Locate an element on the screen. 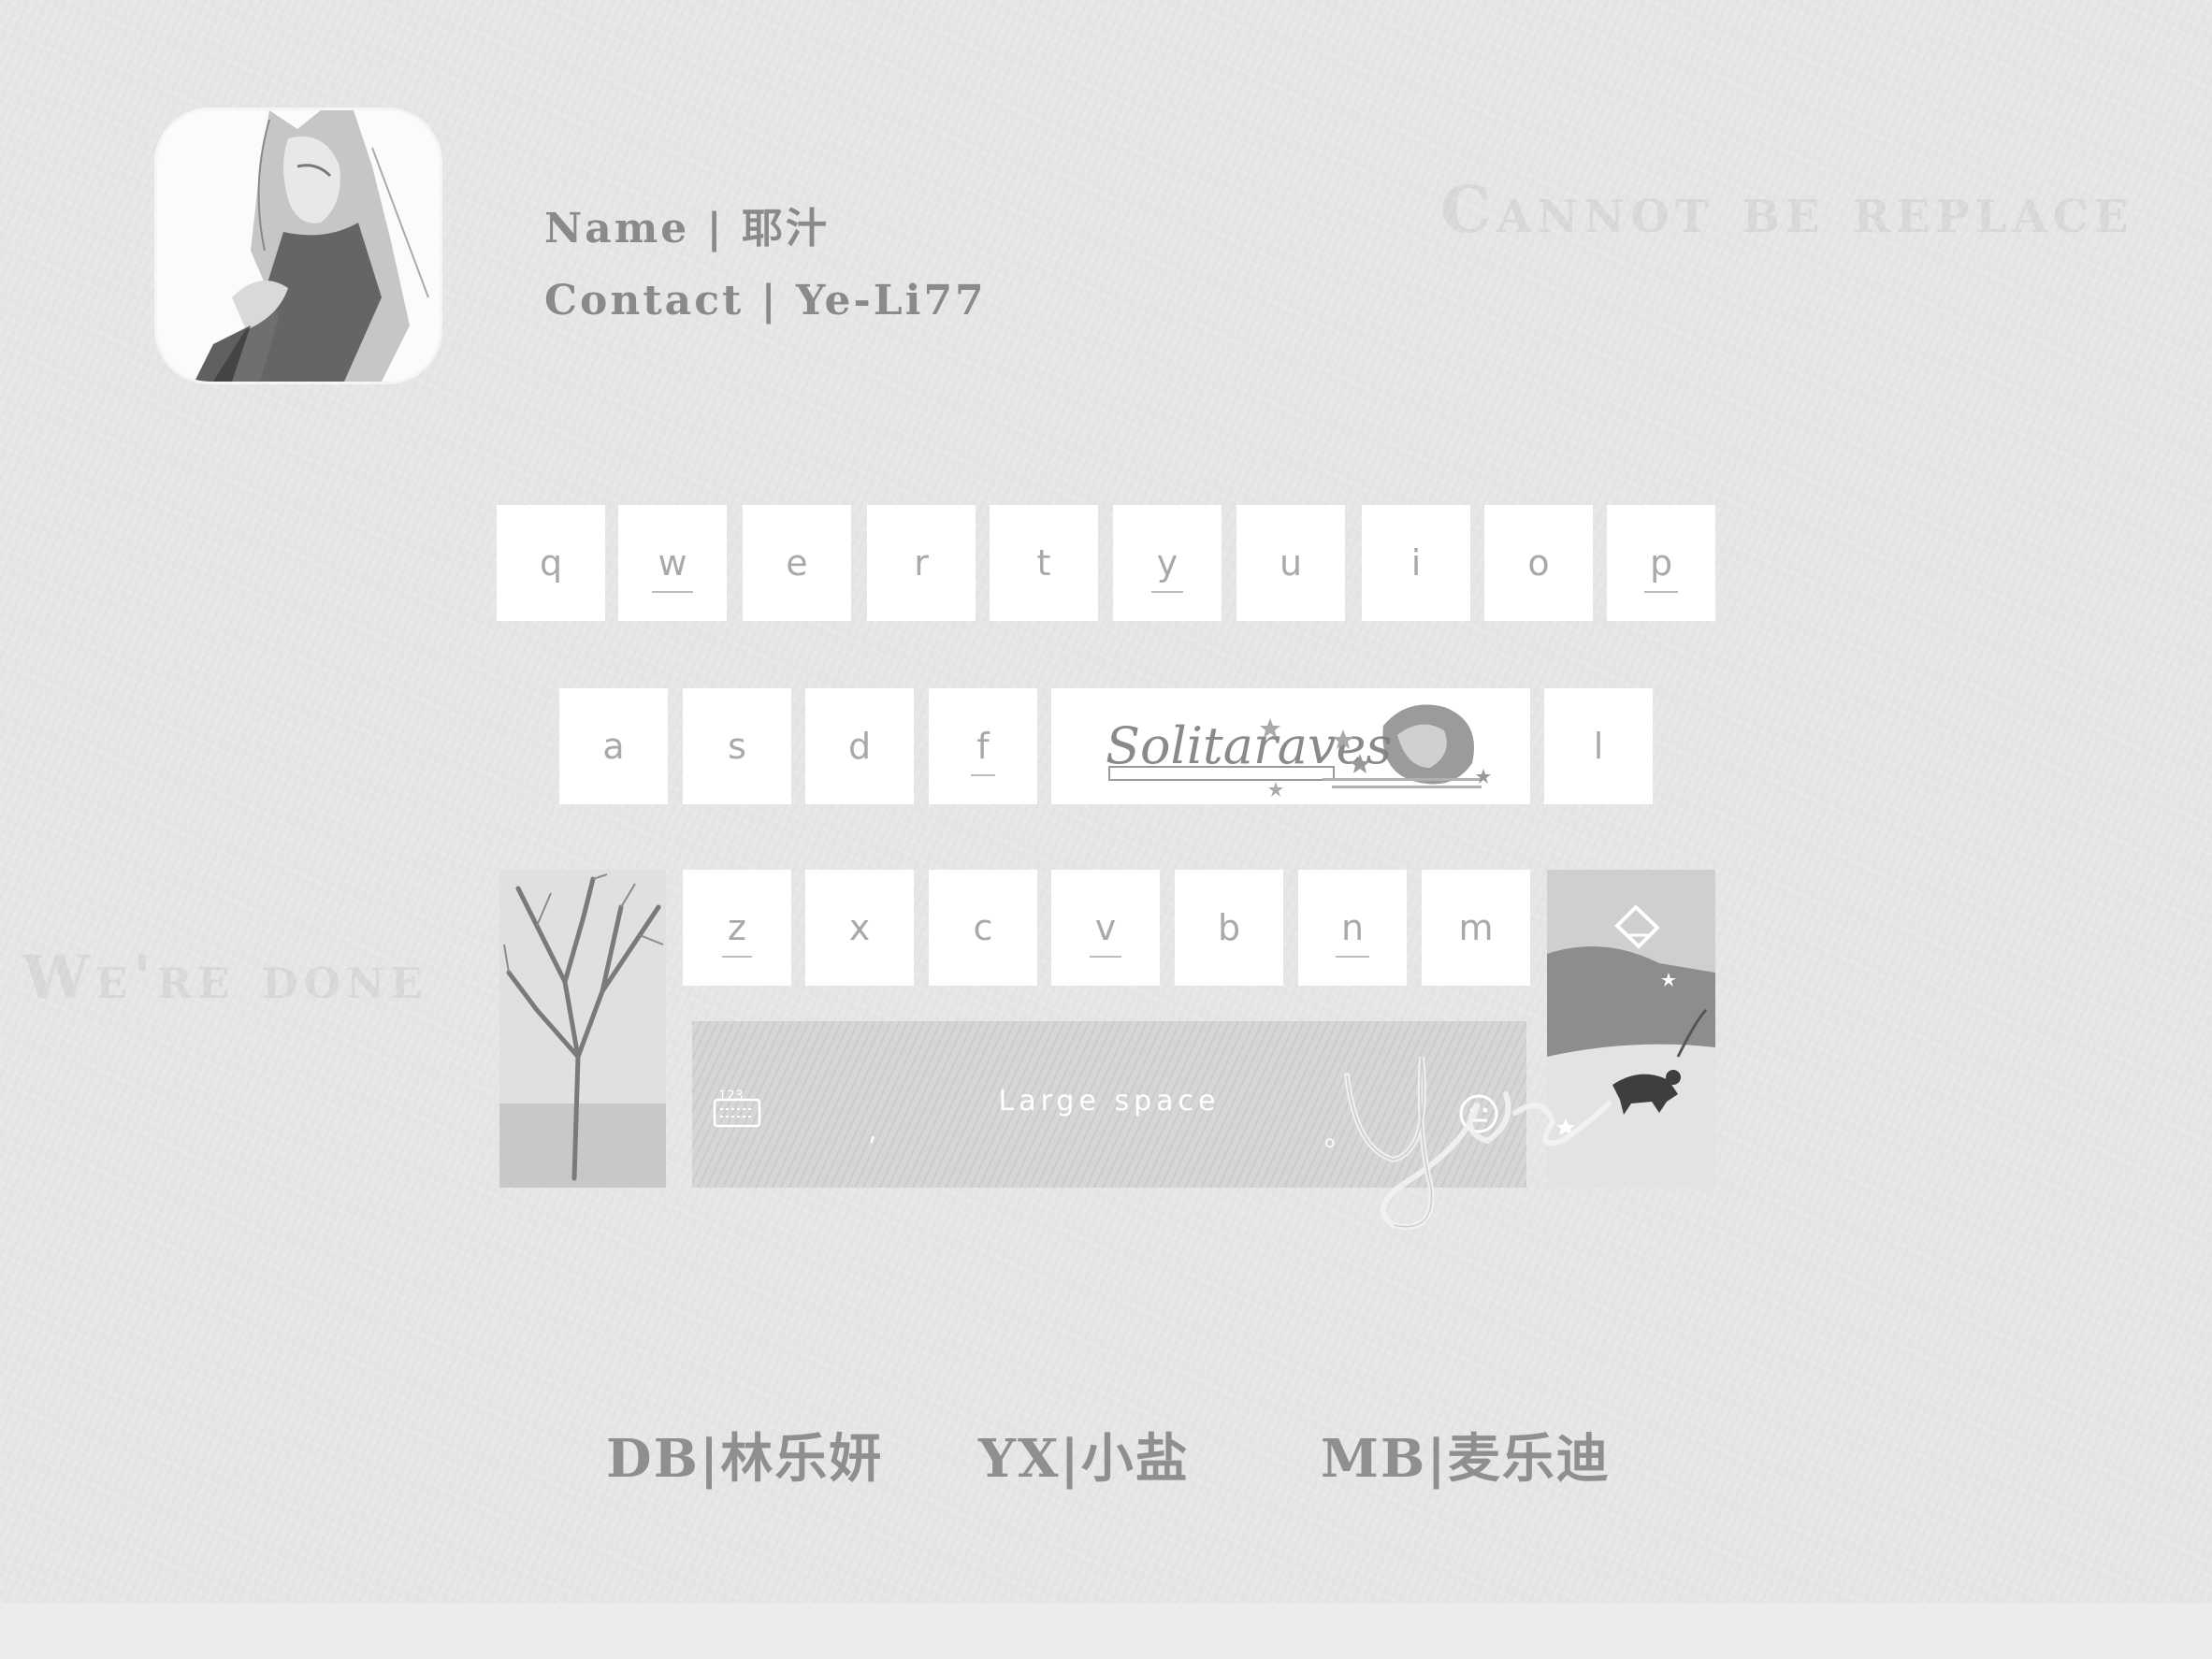 Image resolution: width=2212 pixels, height=1659 pixels. key-y: y is located at coordinates (1167, 563).